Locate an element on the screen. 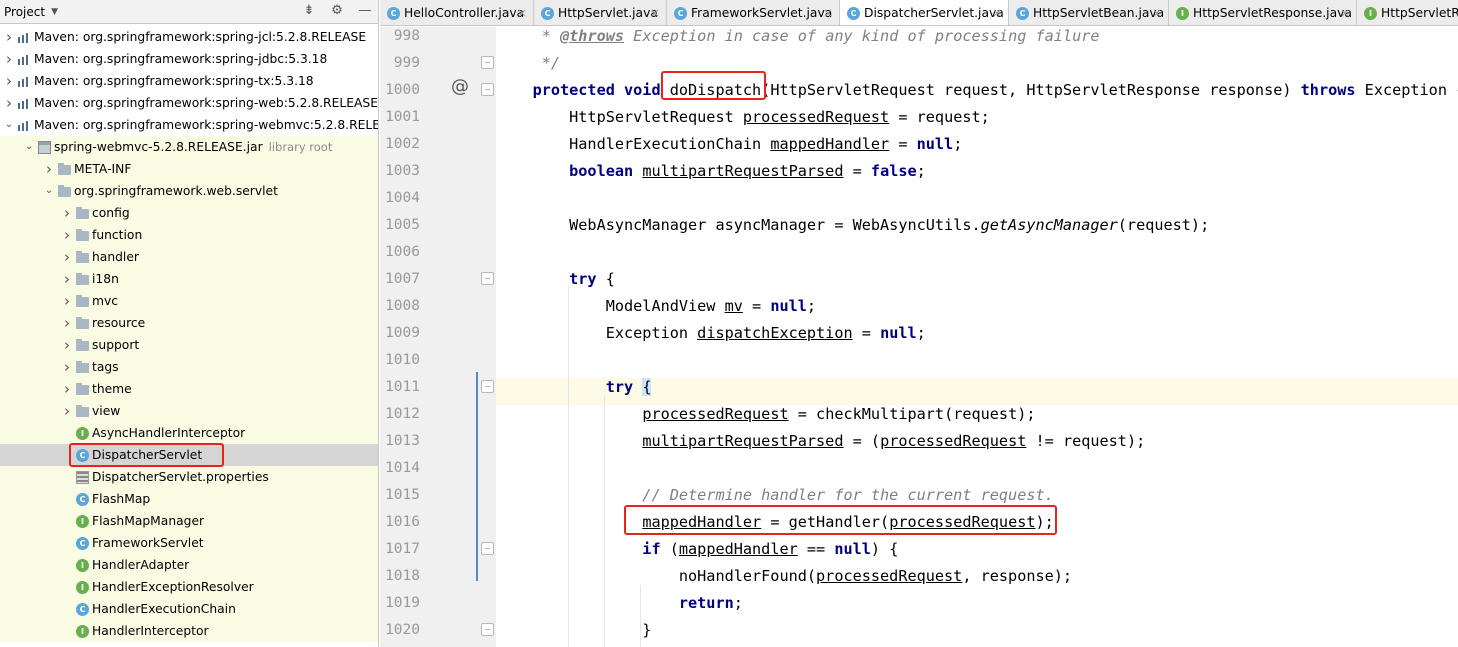 This screenshot has height=647, width=1458. tab-httpservletre: I HttpServletRe is located at coordinates (1407, 12).